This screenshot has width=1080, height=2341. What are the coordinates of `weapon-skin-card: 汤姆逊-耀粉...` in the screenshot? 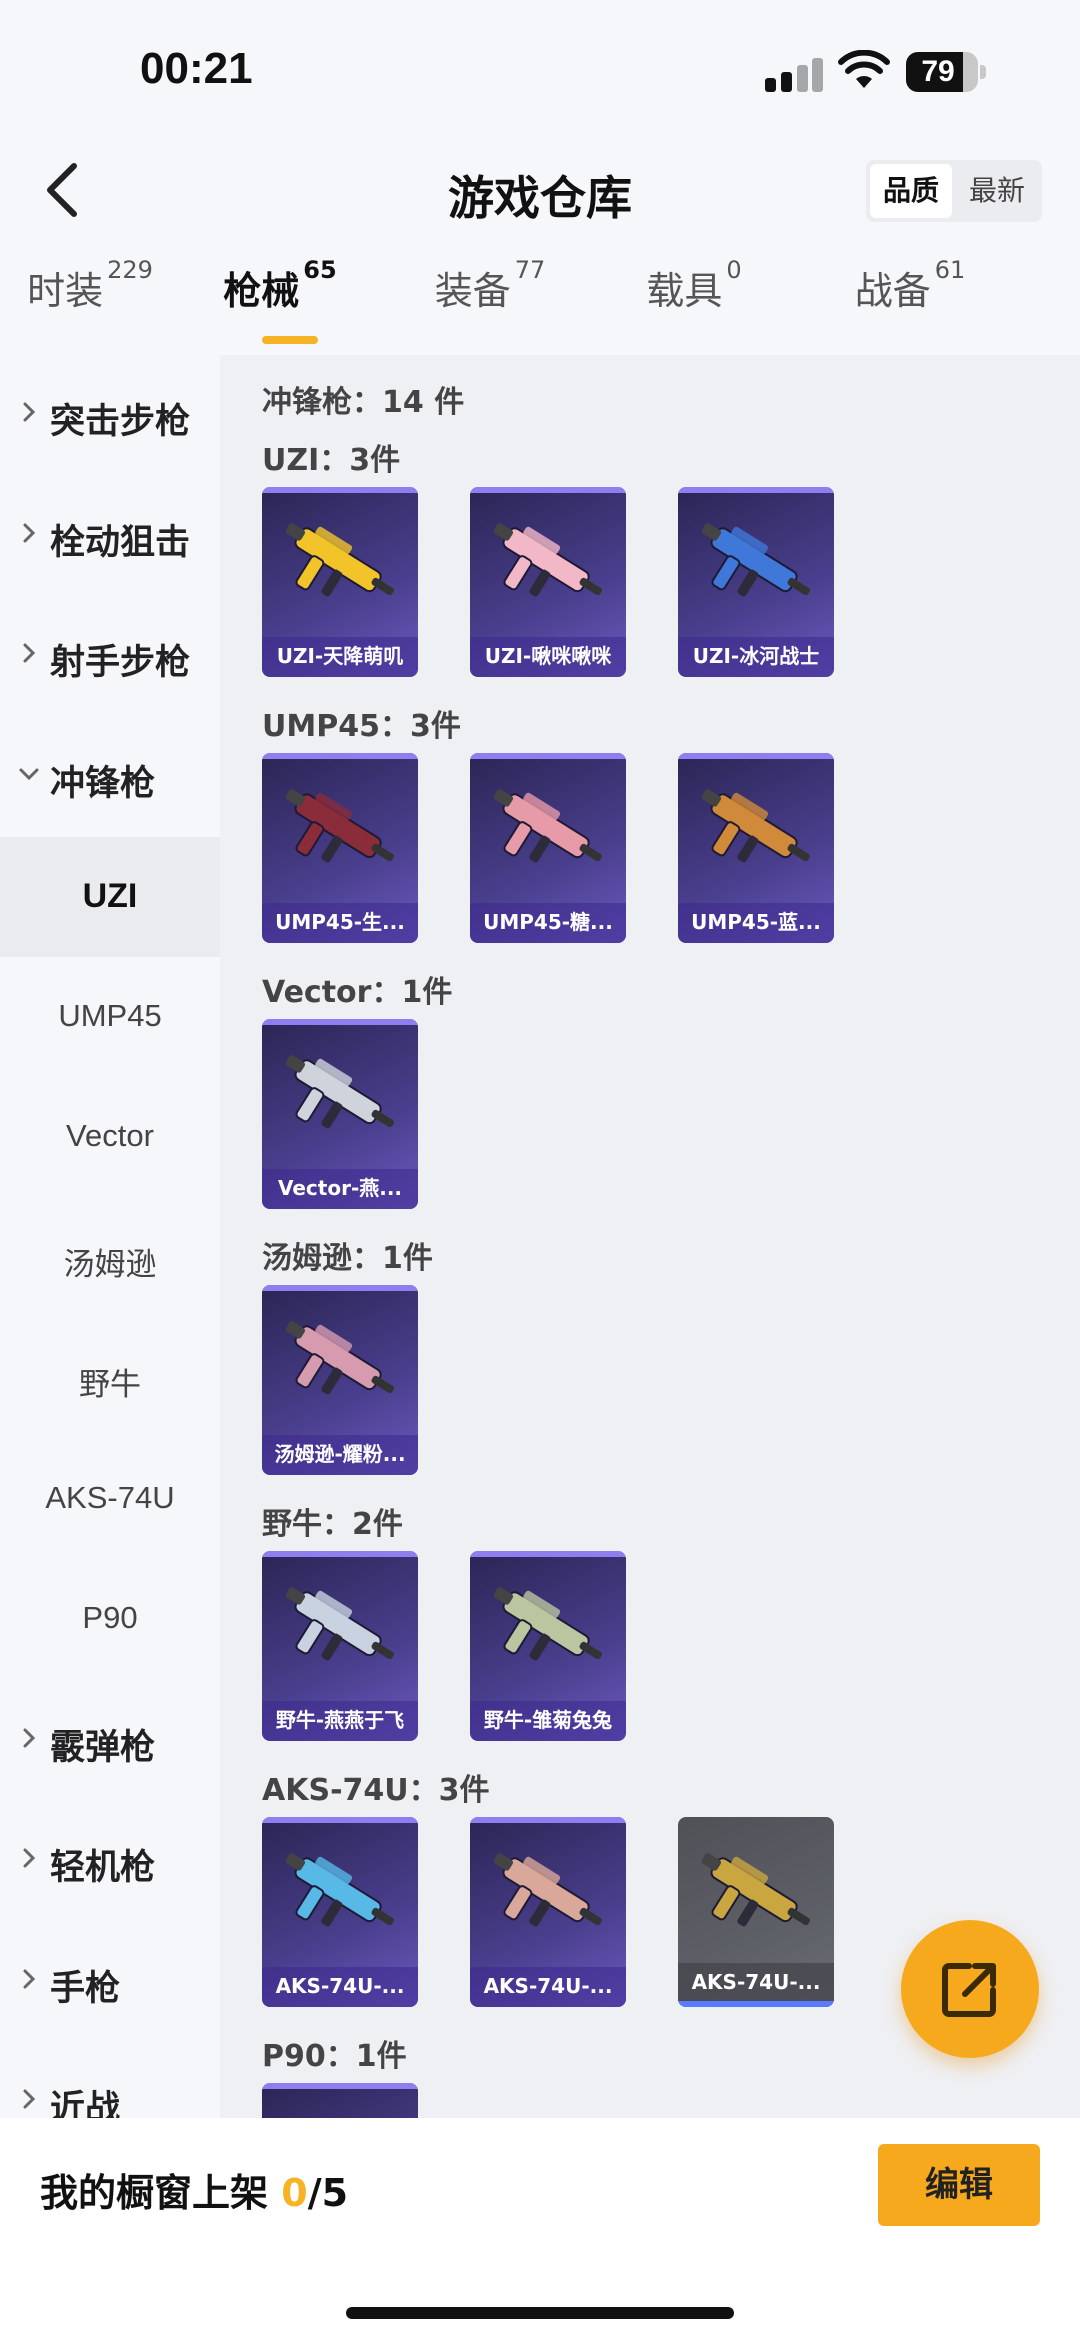 It's located at (340, 1380).